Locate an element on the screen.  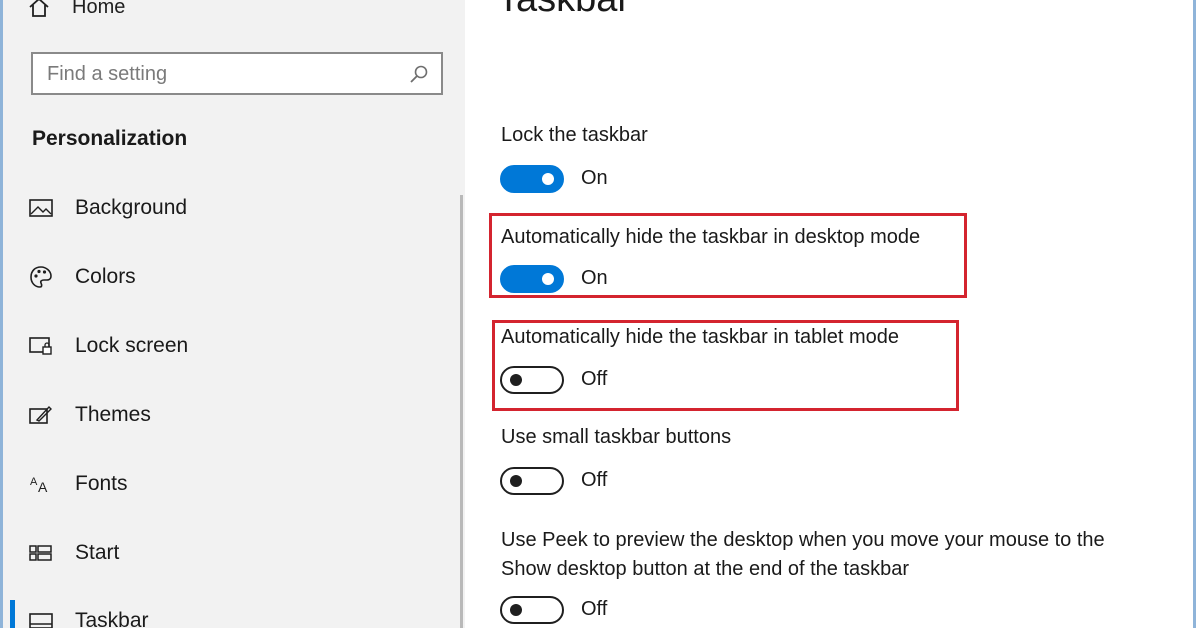
sidebar-scrollbar is located at coordinates (461, 411).